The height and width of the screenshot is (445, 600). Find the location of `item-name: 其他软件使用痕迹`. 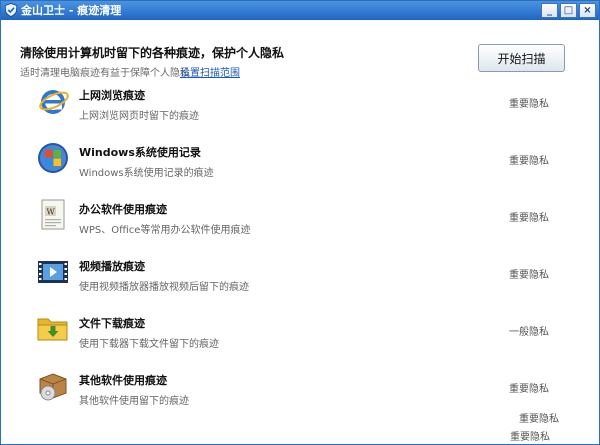

item-name: 其他软件使用痕迹 is located at coordinates (123, 380).